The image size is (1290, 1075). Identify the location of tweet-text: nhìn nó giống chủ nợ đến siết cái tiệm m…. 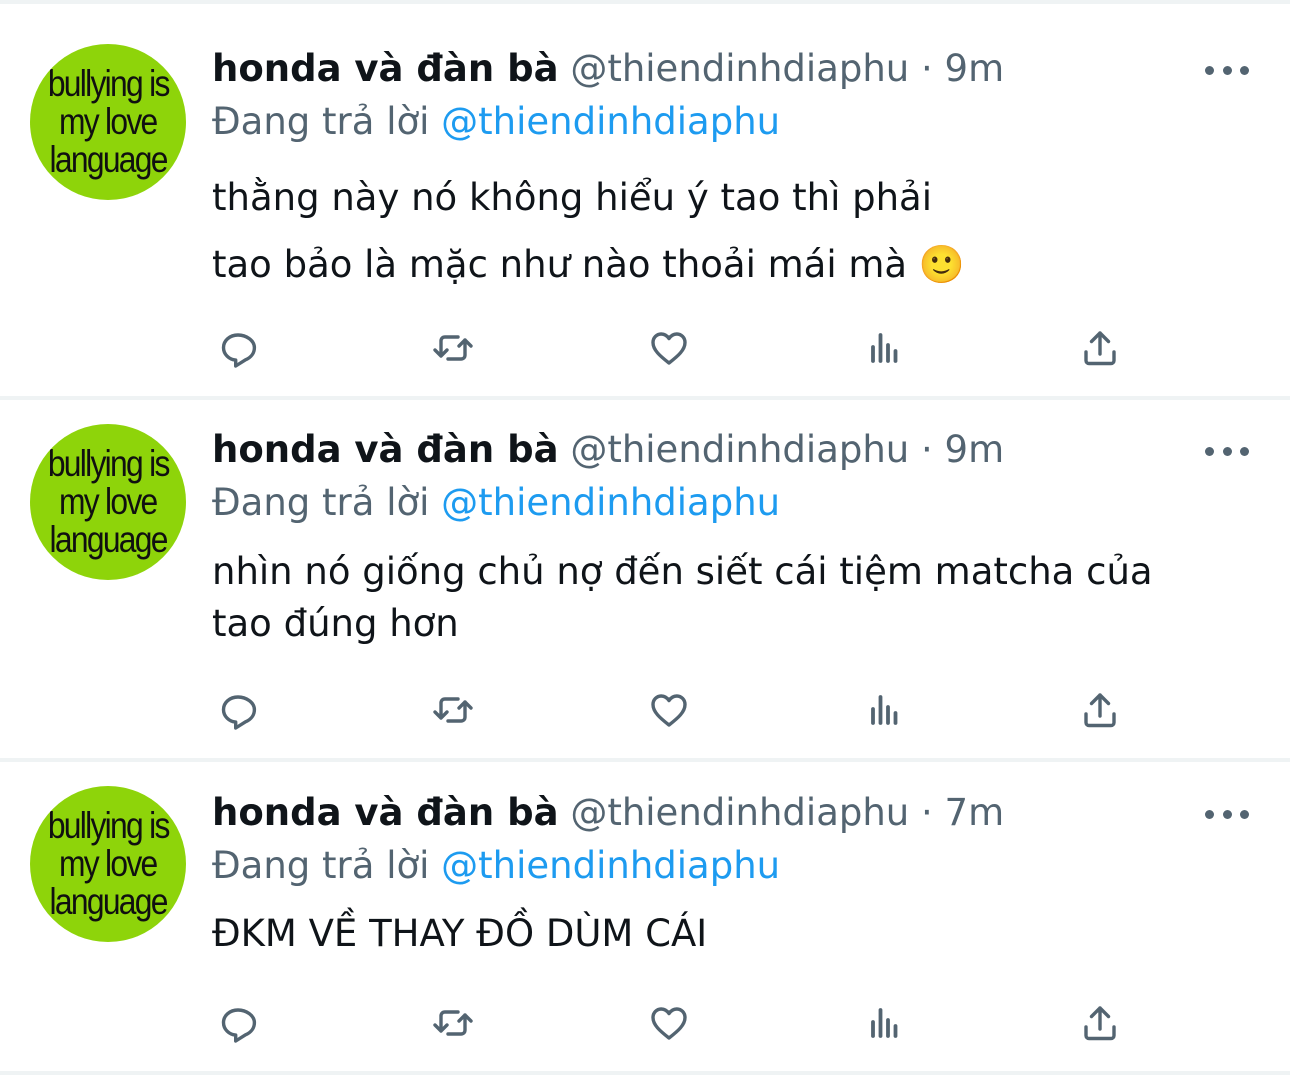
(732, 598).